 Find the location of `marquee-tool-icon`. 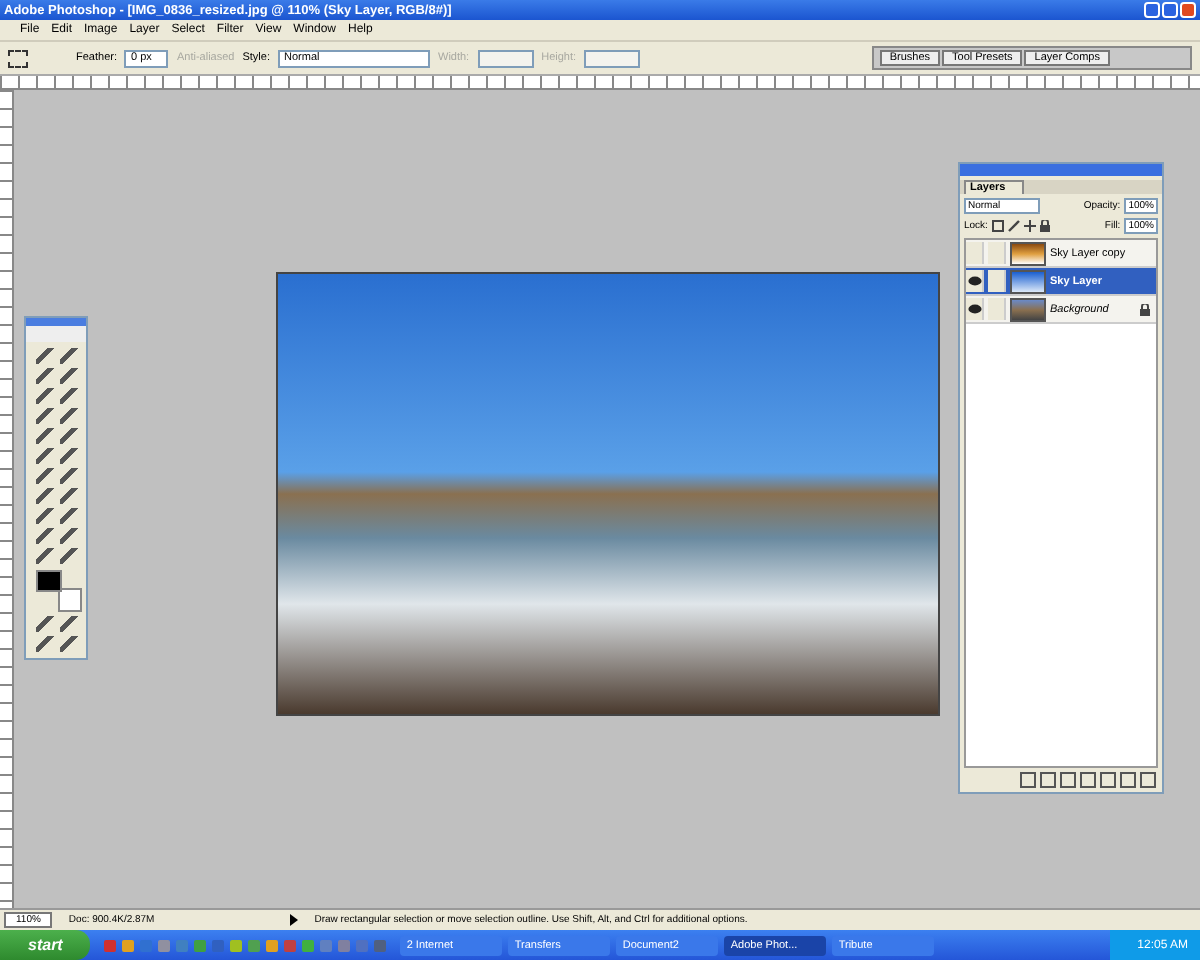

marquee-tool-icon is located at coordinates (18, 58).